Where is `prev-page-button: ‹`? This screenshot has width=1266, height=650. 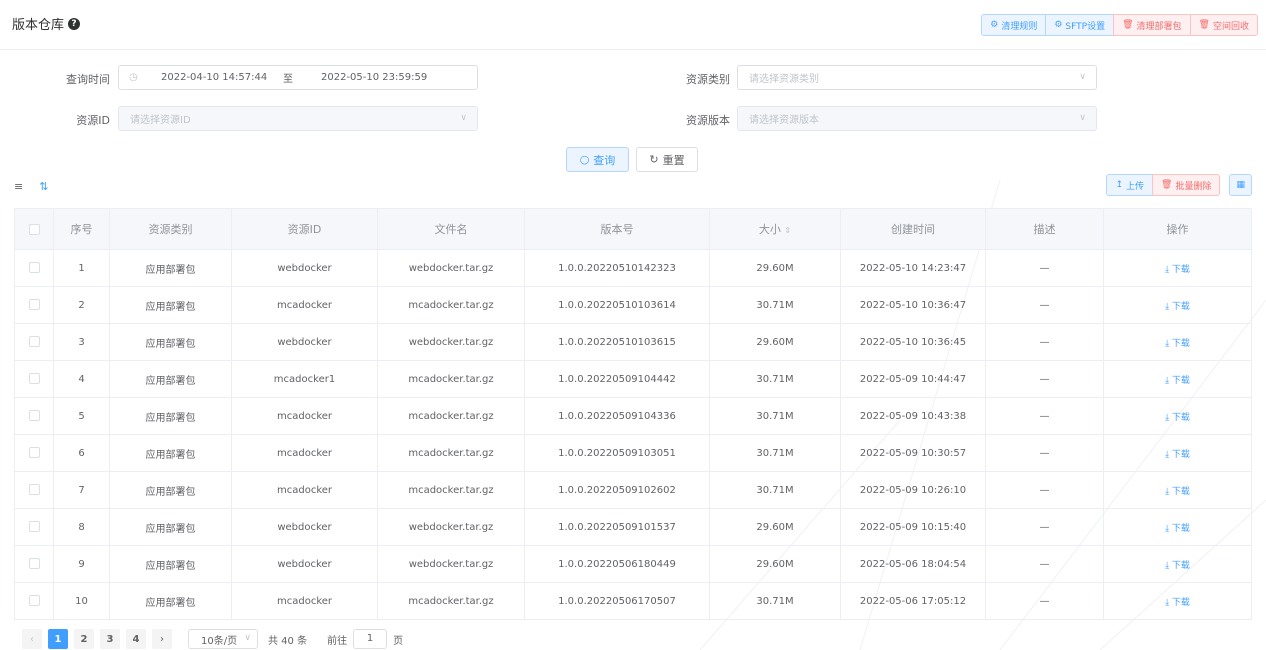
prev-page-button: ‹ is located at coordinates (32, 639).